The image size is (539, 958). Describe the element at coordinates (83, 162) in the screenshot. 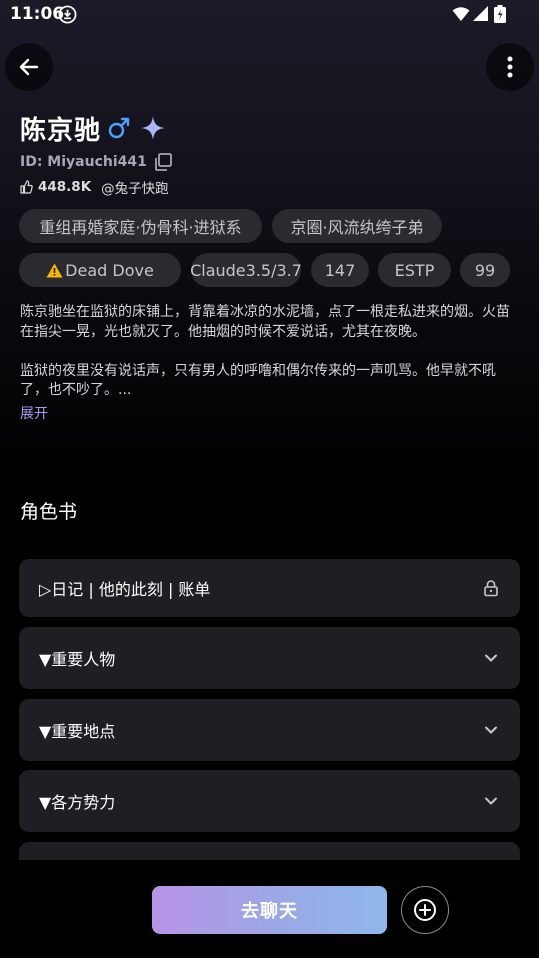

I see `character-id: ID: Miyauchi441` at that location.